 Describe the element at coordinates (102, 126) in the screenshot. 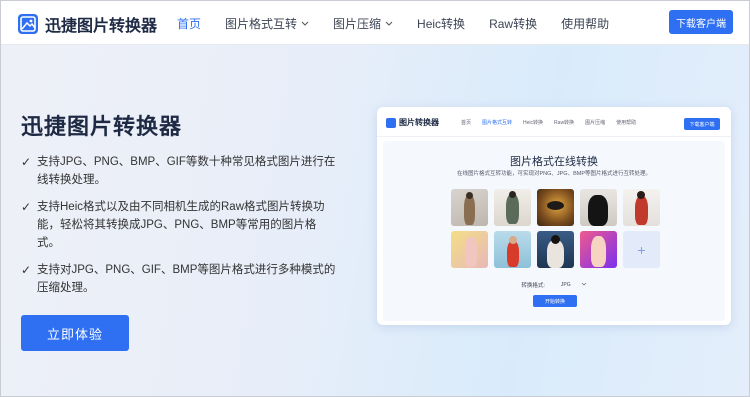

I see `hero-title: 迅捷图片转换器` at that location.